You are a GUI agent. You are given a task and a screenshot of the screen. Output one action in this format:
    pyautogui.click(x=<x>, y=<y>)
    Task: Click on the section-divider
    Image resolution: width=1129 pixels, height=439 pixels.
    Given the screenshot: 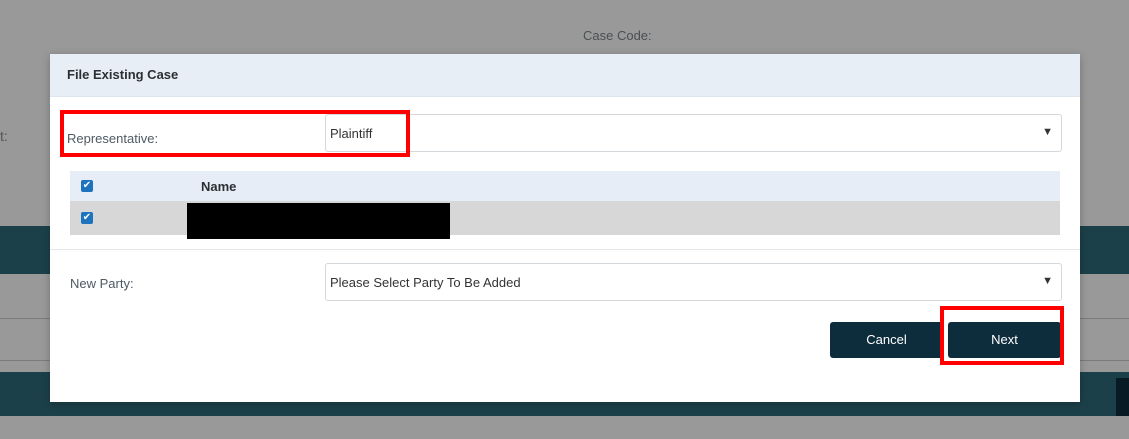 What is the action you would take?
    pyautogui.click(x=565, y=249)
    